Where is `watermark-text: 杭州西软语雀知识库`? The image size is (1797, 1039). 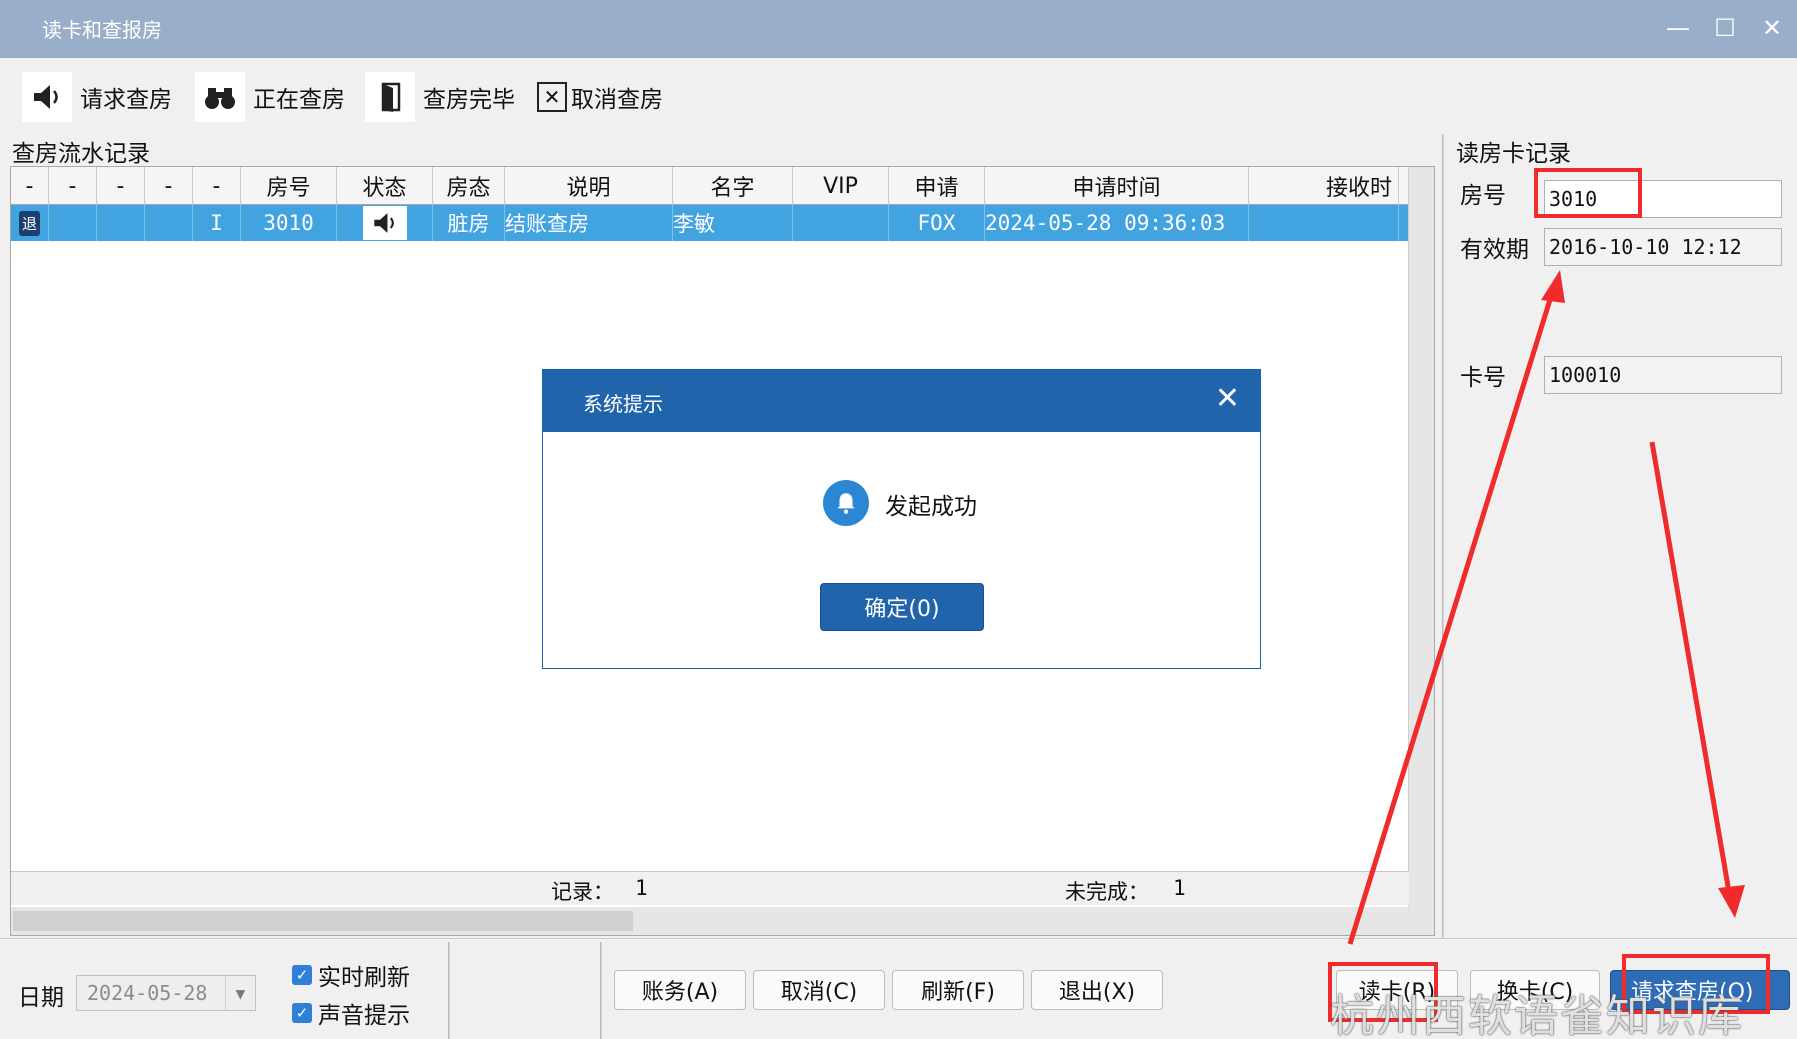 watermark-text: 杭州西软语雀知识库 is located at coordinates (1537, 1015).